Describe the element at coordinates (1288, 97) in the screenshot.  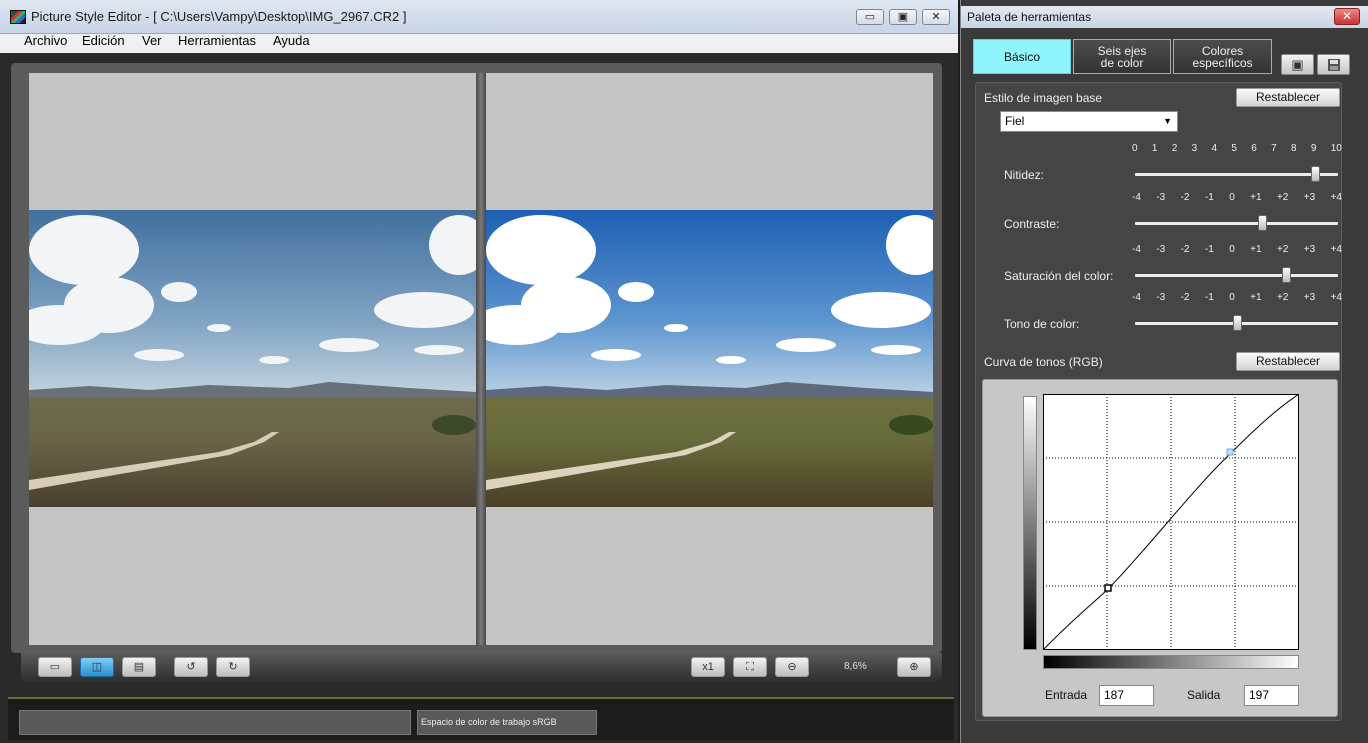
I see `base-reset-button: Restablecer` at that location.